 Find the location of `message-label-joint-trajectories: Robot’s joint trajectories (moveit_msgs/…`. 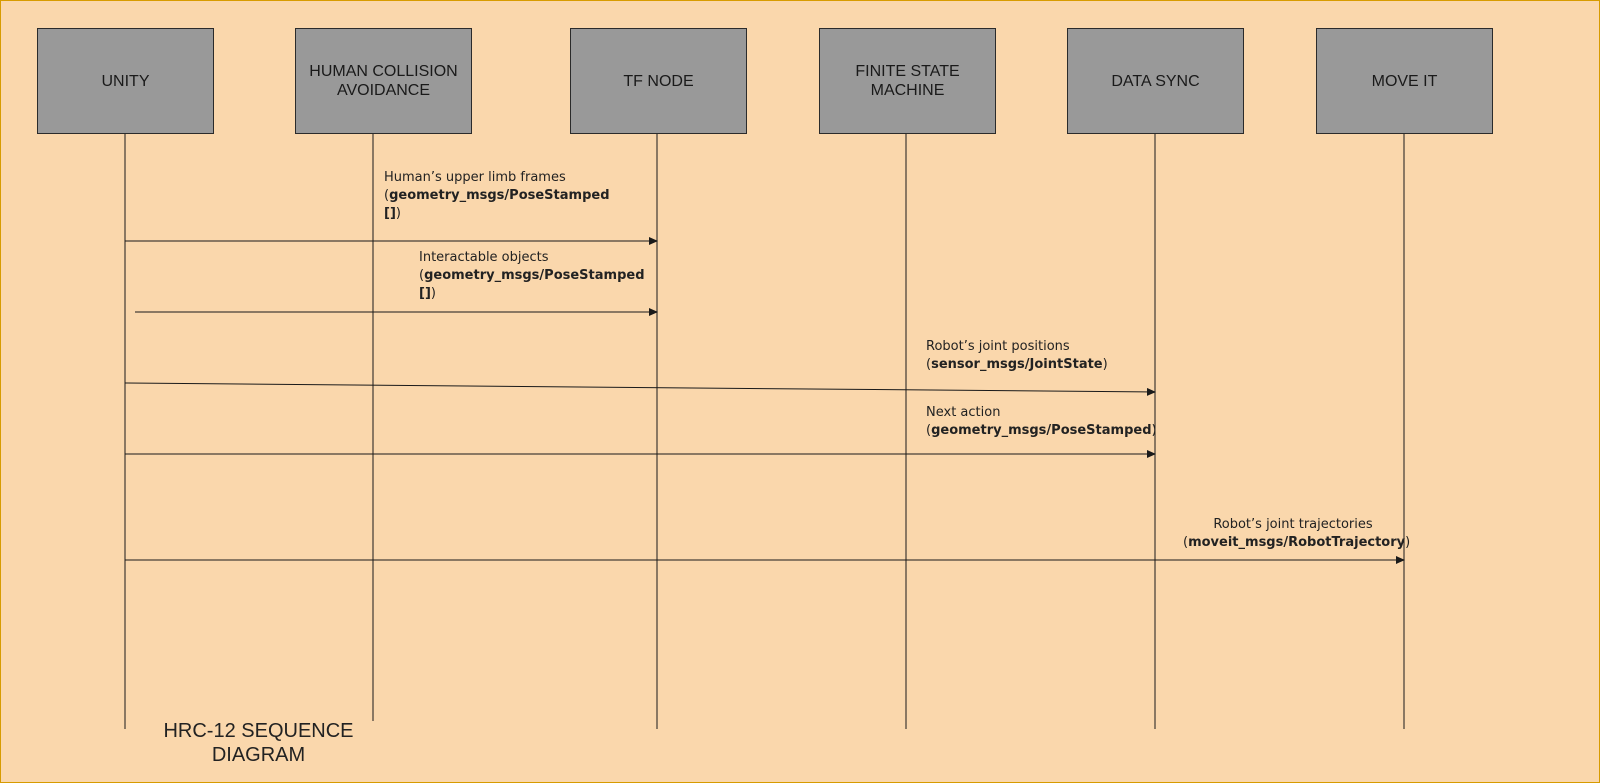

message-label-joint-trajectories: Robot’s joint trajectories (moveit_msgs/… is located at coordinates (1296, 534).